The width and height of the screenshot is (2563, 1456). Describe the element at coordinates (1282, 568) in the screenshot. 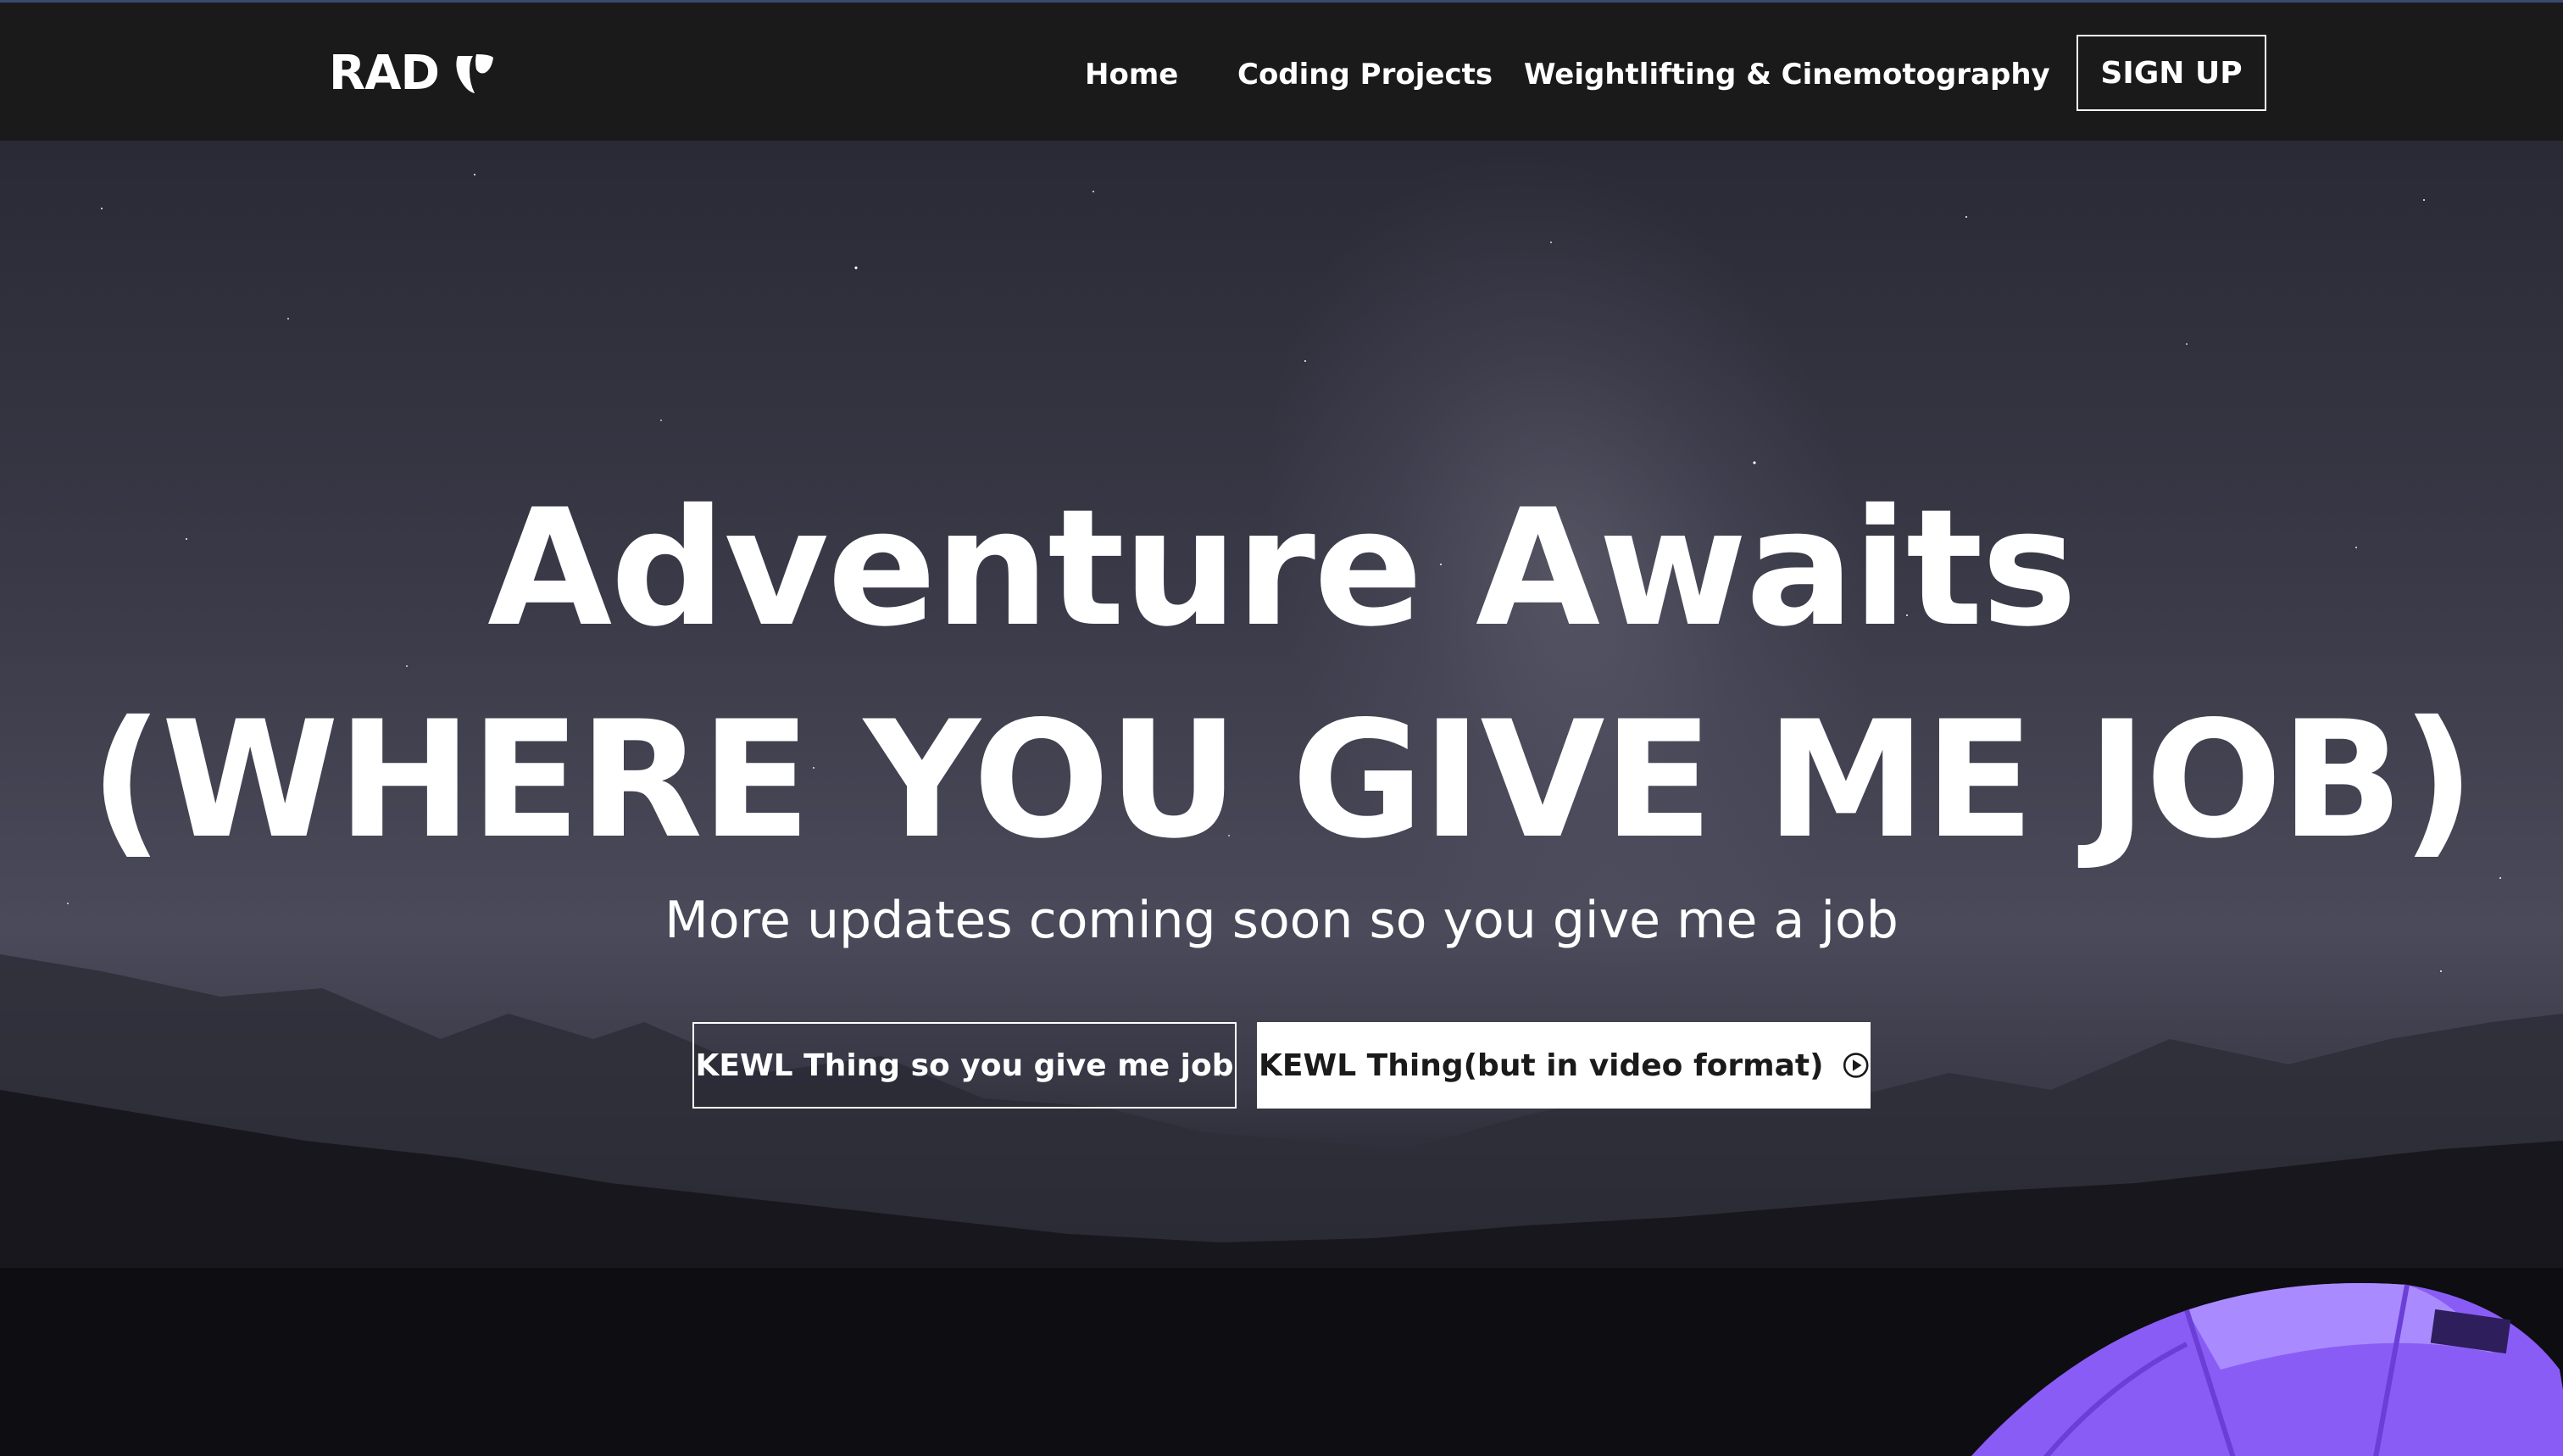

I see `hero-title-line1: Adventure Awaits` at that location.